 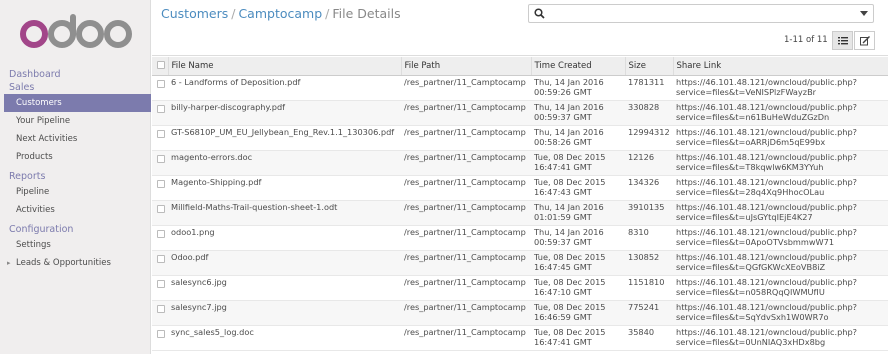 I want to click on search-box, so click(x=701, y=13).